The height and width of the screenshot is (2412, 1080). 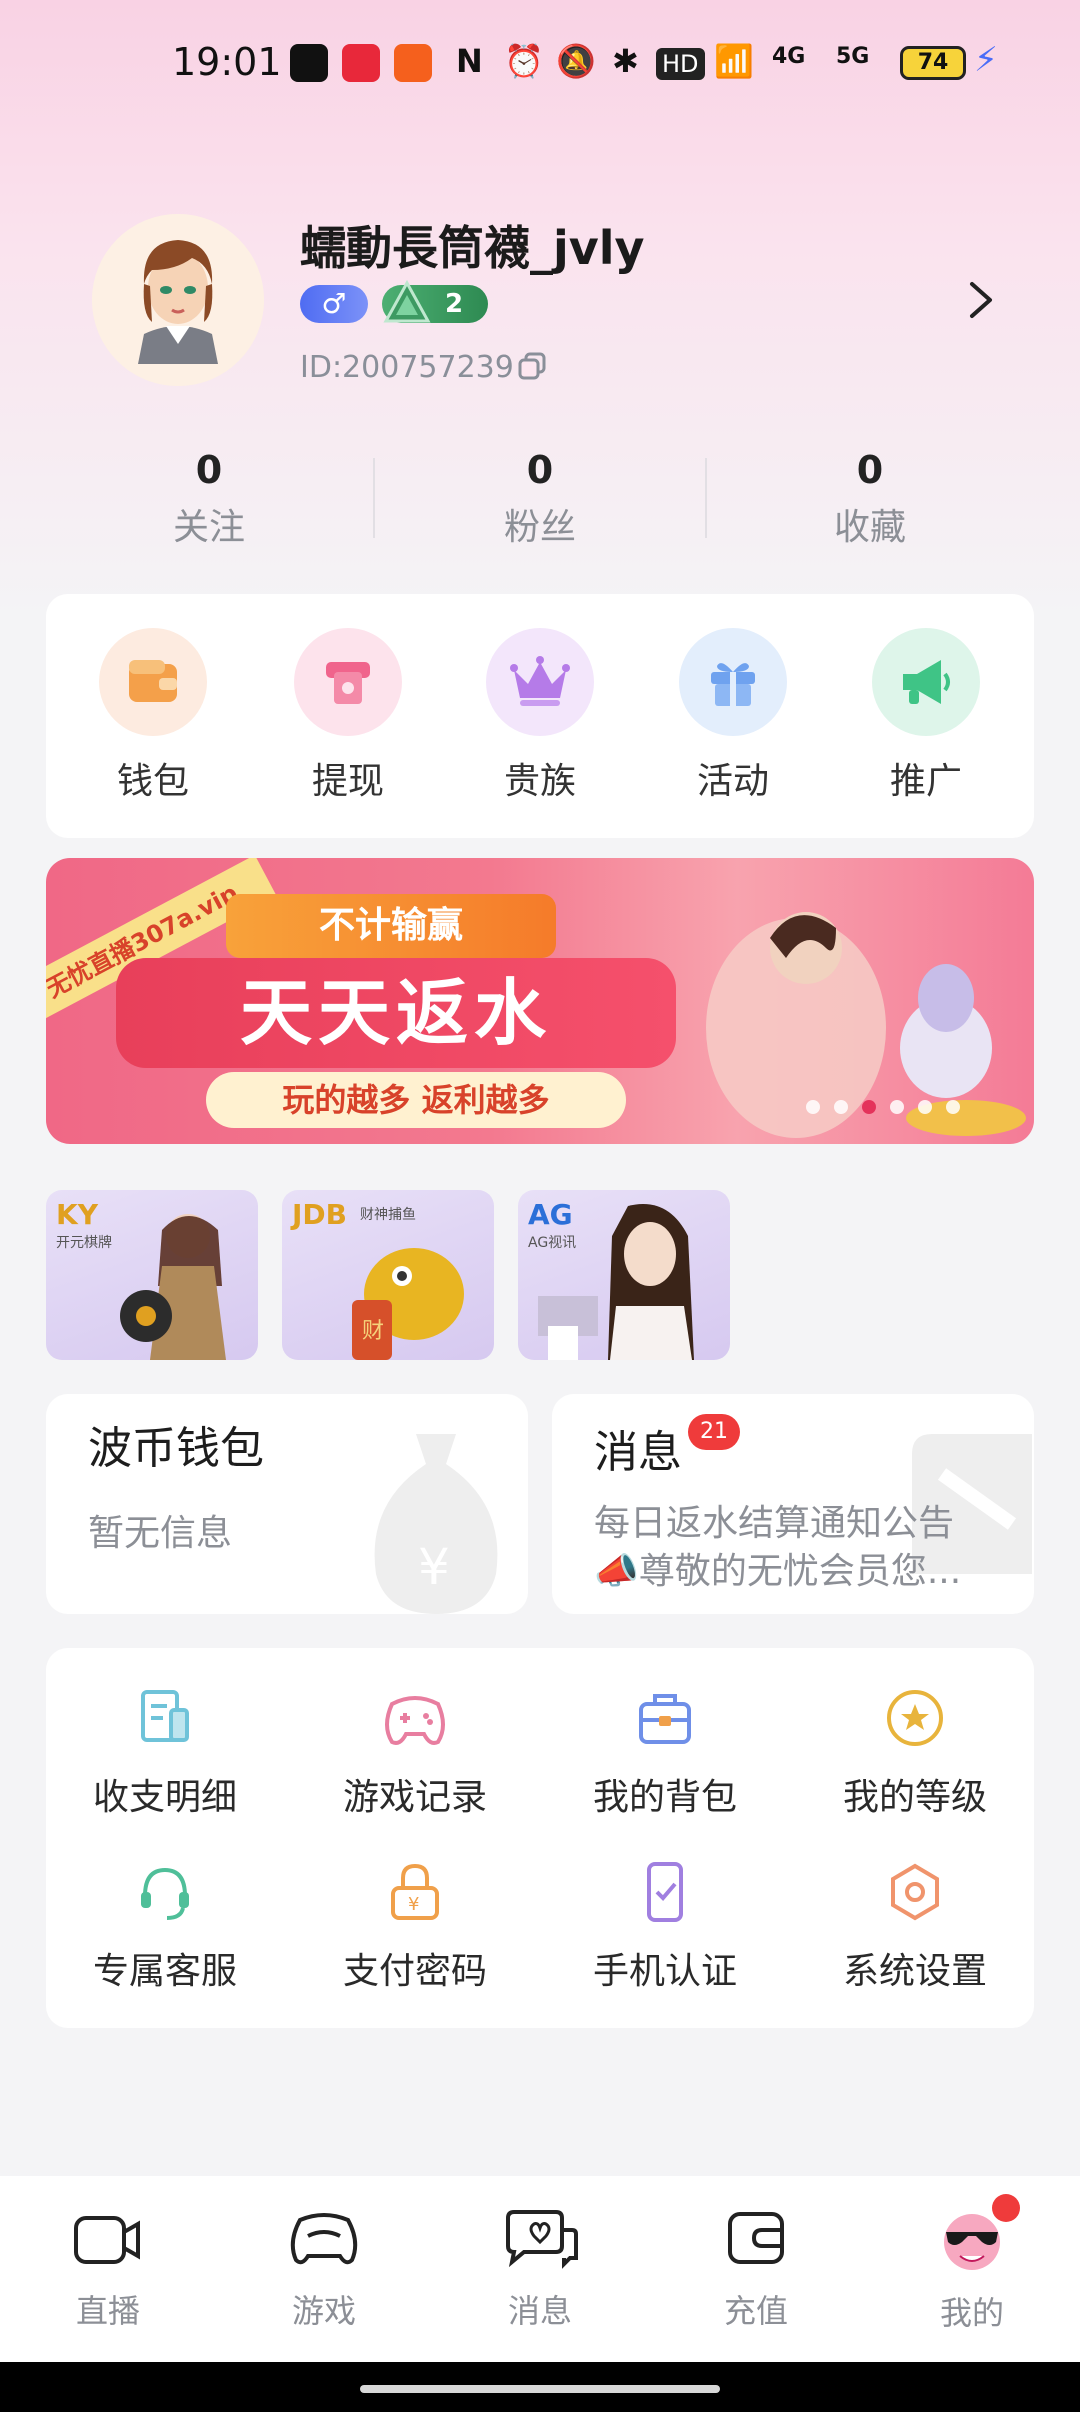 What do you see at coordinates (227, 62) in the screenshot?
I see `status-time: 19:01` at bounding box center [227, 62].